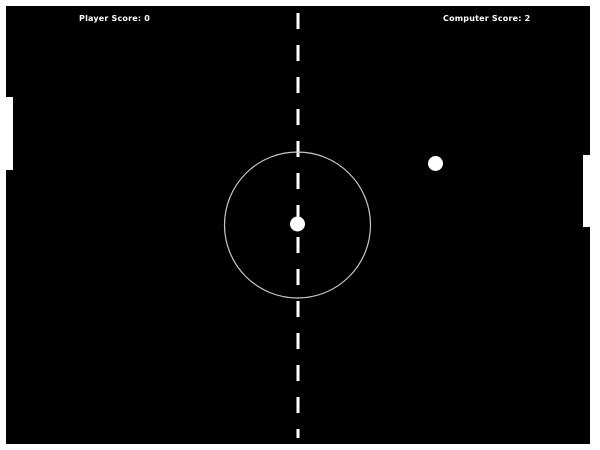  What do you see at coordinates (586, 191) in the screenshot?
I see `computer-paddle` at bounding box center [586, 191].